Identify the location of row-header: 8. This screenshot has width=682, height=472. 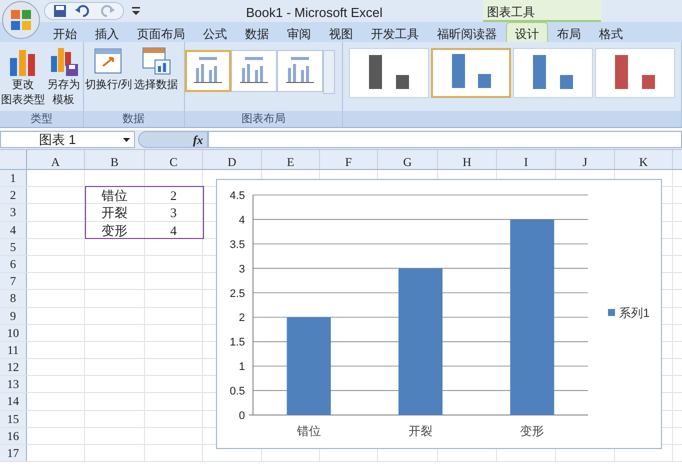
(13, 298).